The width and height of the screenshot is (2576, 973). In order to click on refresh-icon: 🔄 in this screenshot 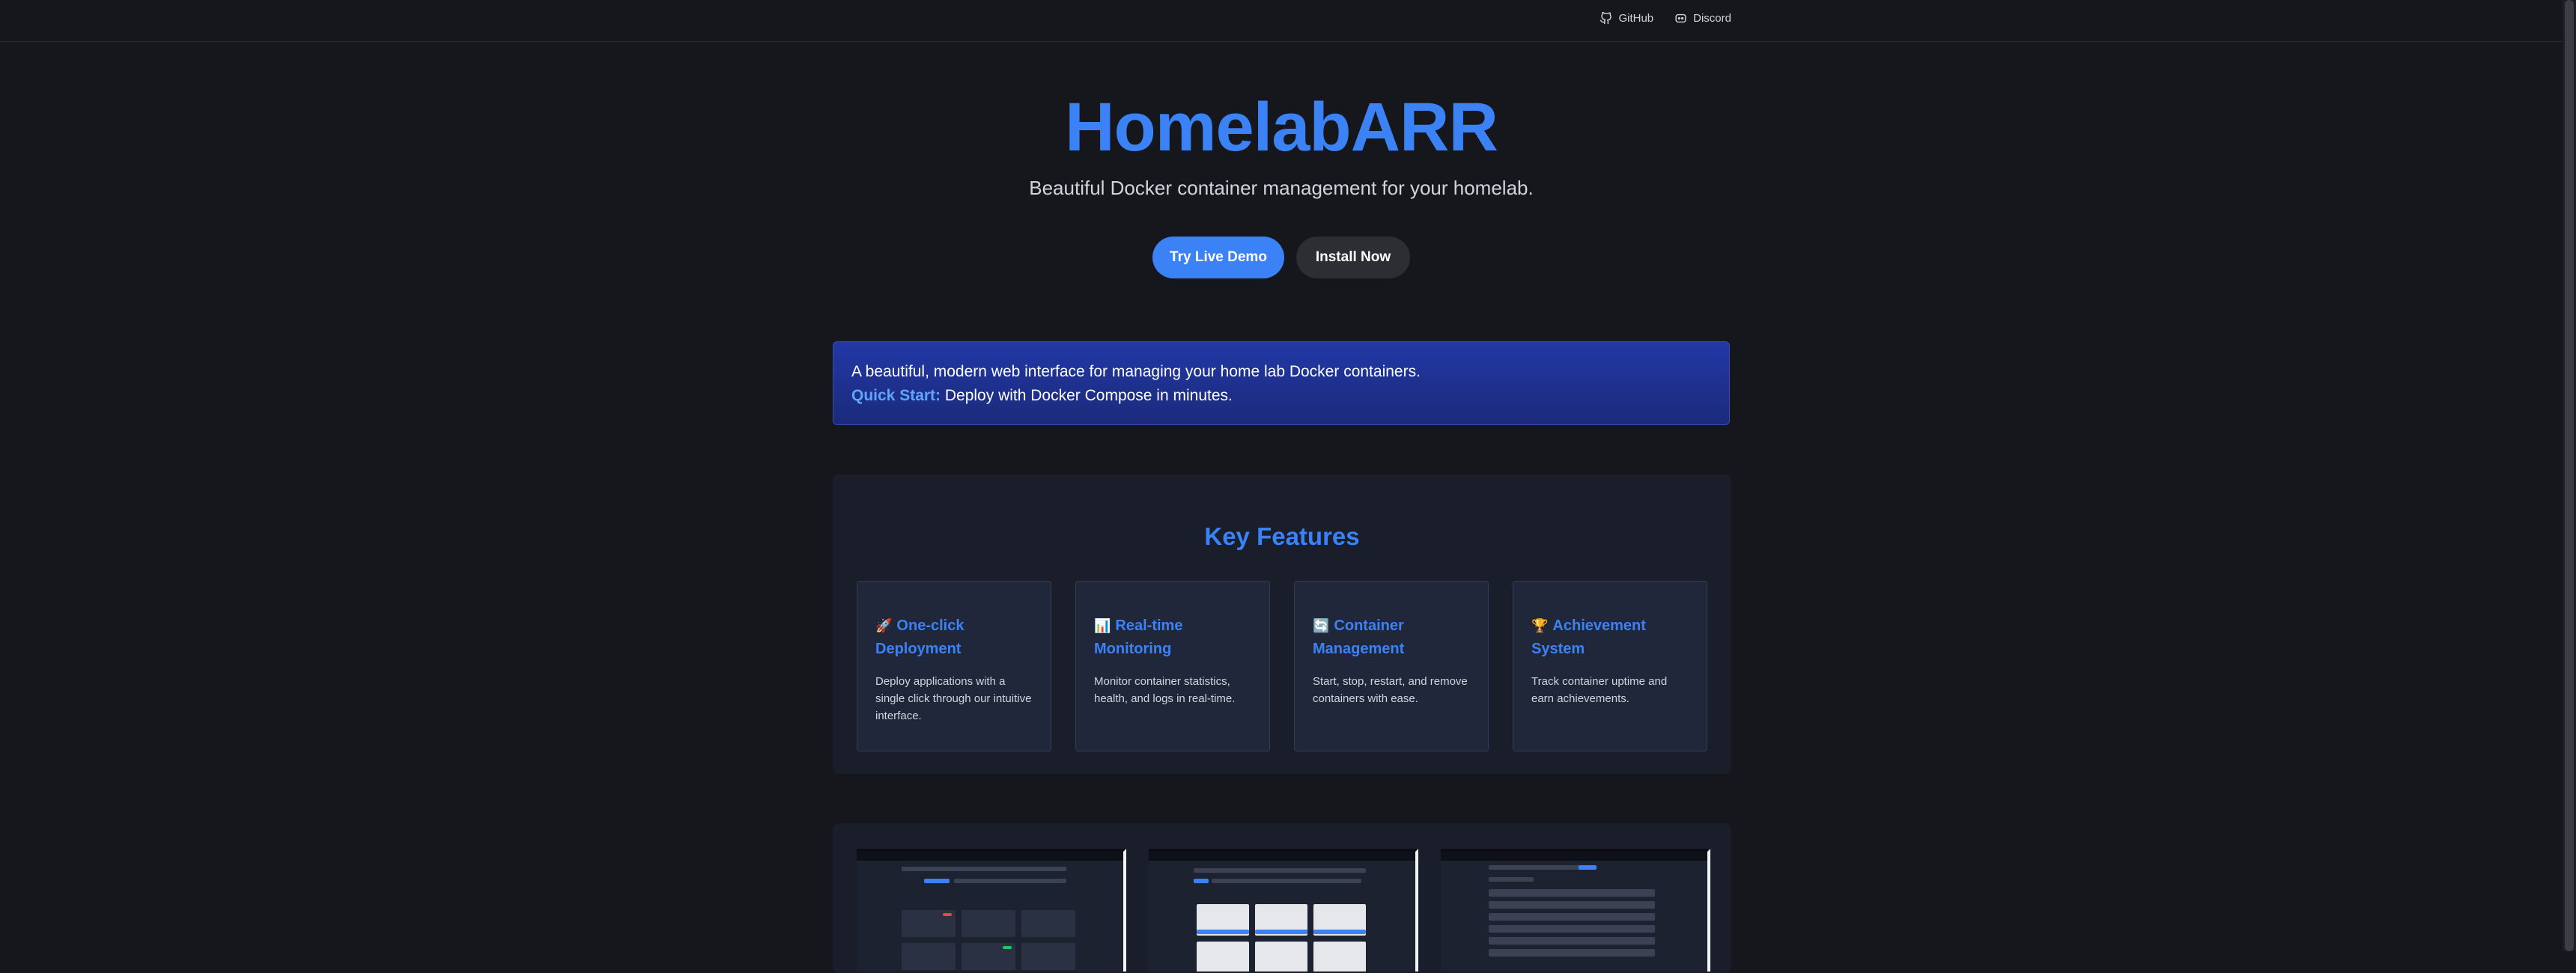, I will do `click(1321, 625)`.